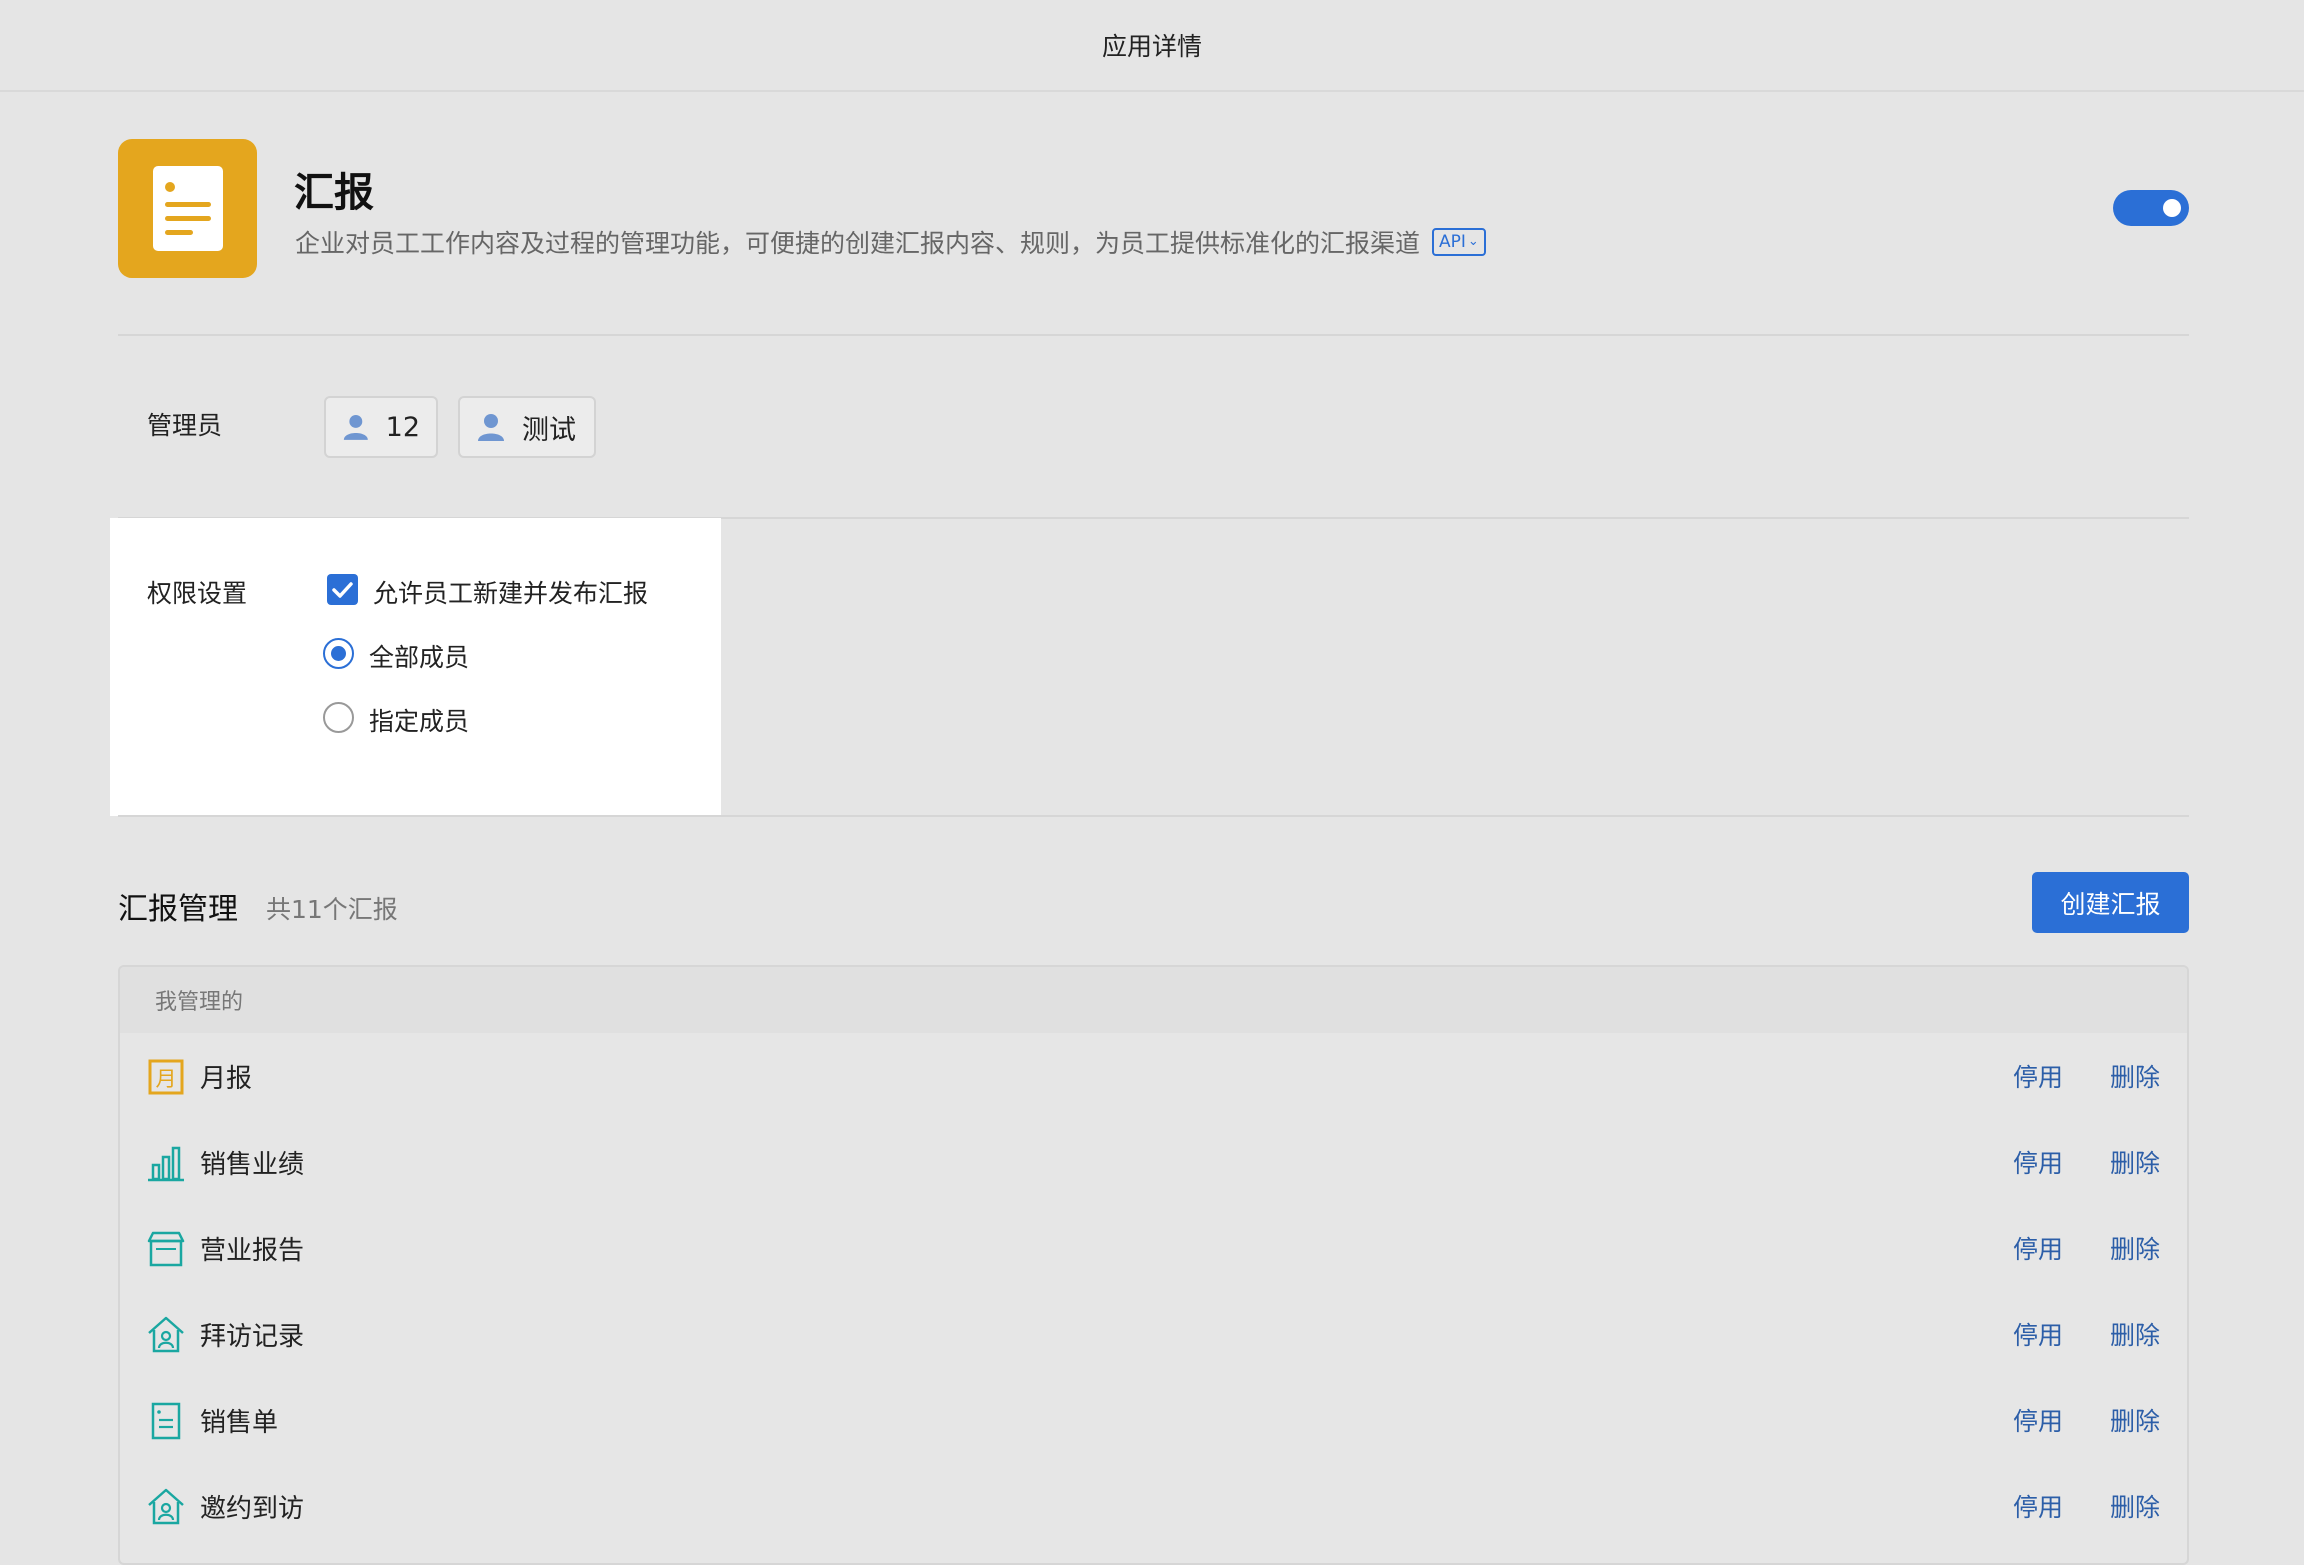 This screenshot has height=1565, width=2304. What do you see at coordinates (187, 208) in the screenshot?
I see `report-doc-icon` at bounding box center [187, 208].